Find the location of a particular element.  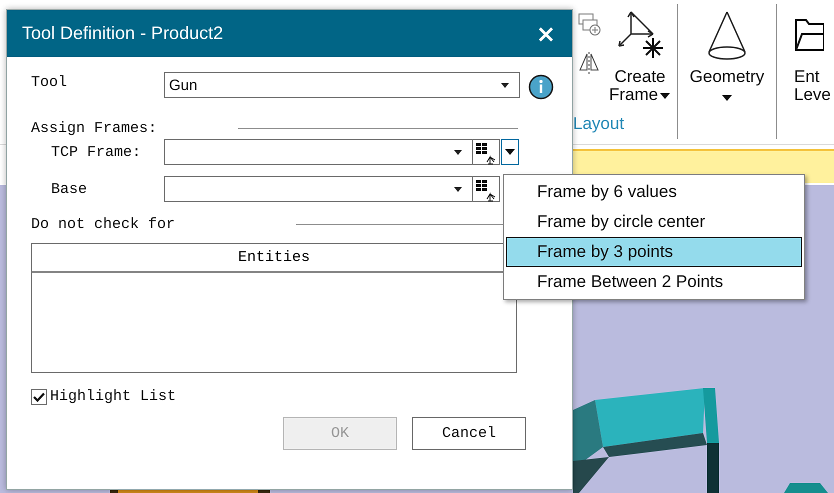

dialog-button: Cancel is located at coordinates (469, 433).